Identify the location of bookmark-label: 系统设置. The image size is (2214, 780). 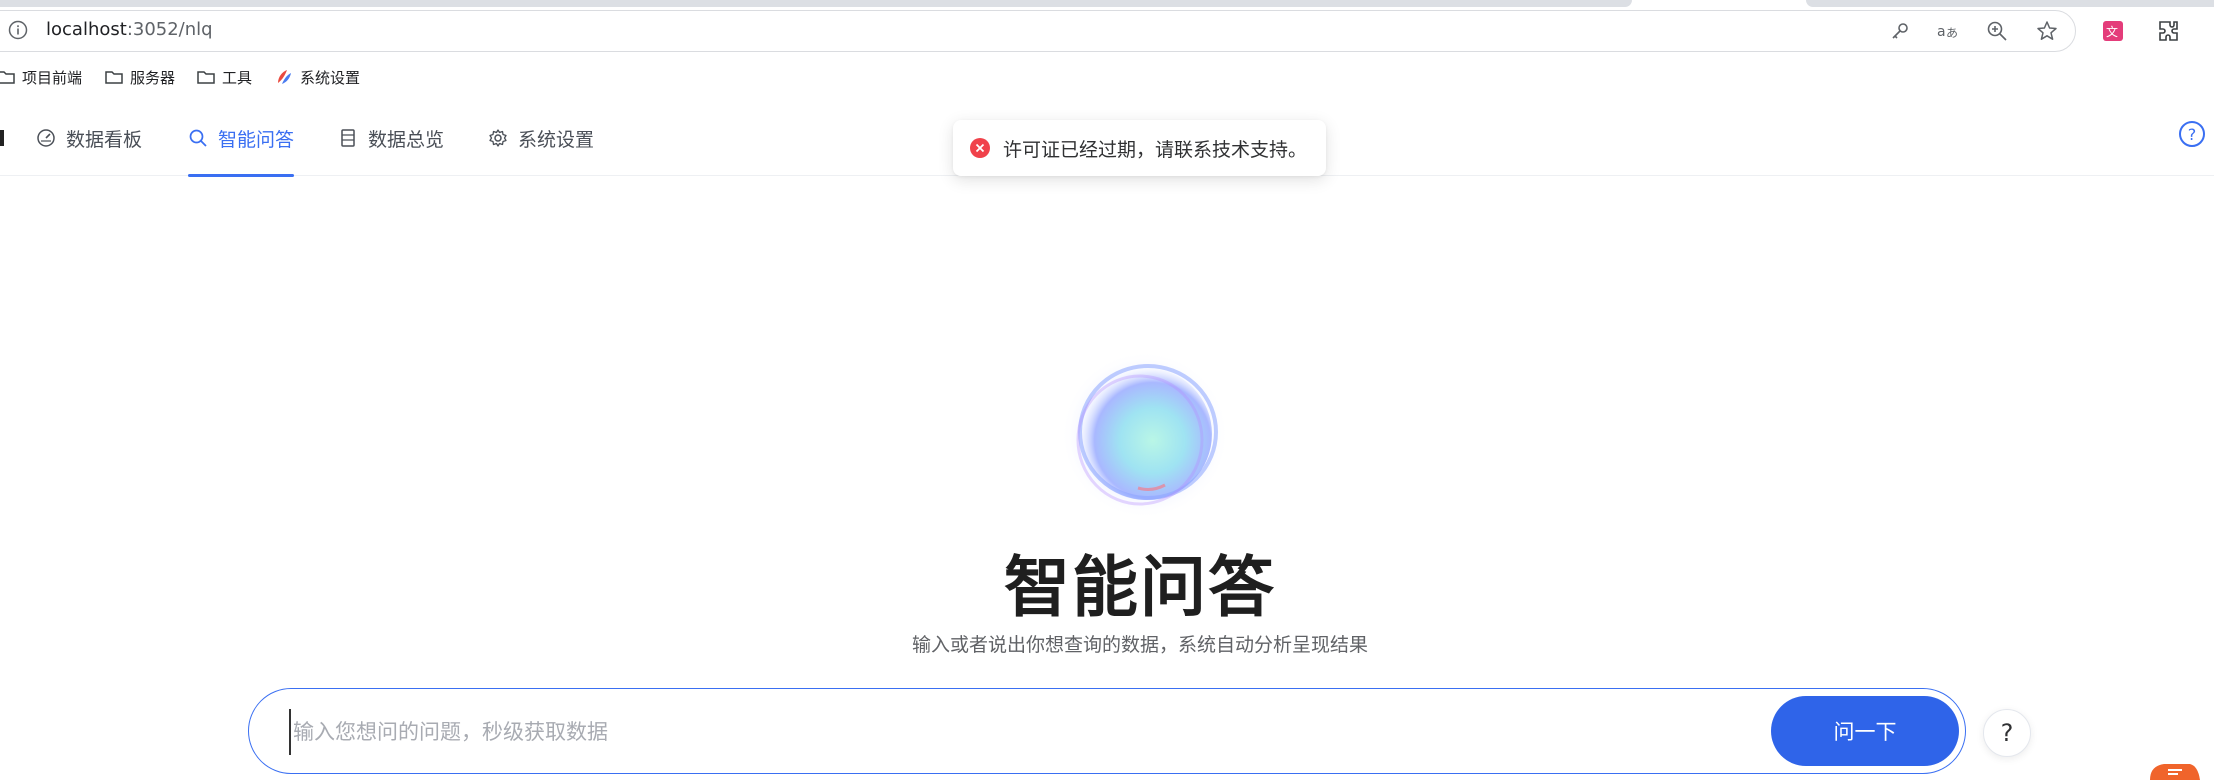
(330, 77).